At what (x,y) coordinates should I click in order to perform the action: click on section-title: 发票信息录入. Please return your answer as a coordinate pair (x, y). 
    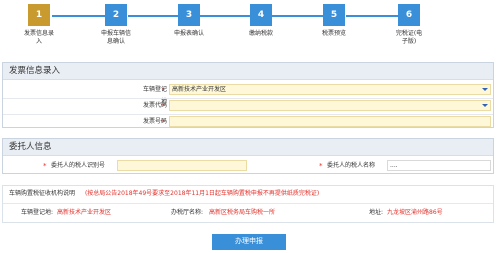
    Looking at the image, I should click on (248, 71).